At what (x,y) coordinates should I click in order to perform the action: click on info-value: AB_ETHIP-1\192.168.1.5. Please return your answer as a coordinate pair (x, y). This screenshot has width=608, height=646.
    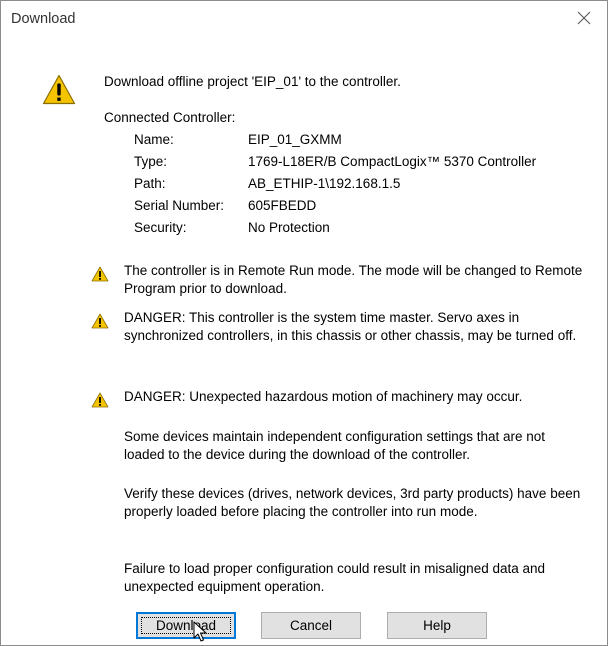
    Looking at the image, I should click on (324, 183).